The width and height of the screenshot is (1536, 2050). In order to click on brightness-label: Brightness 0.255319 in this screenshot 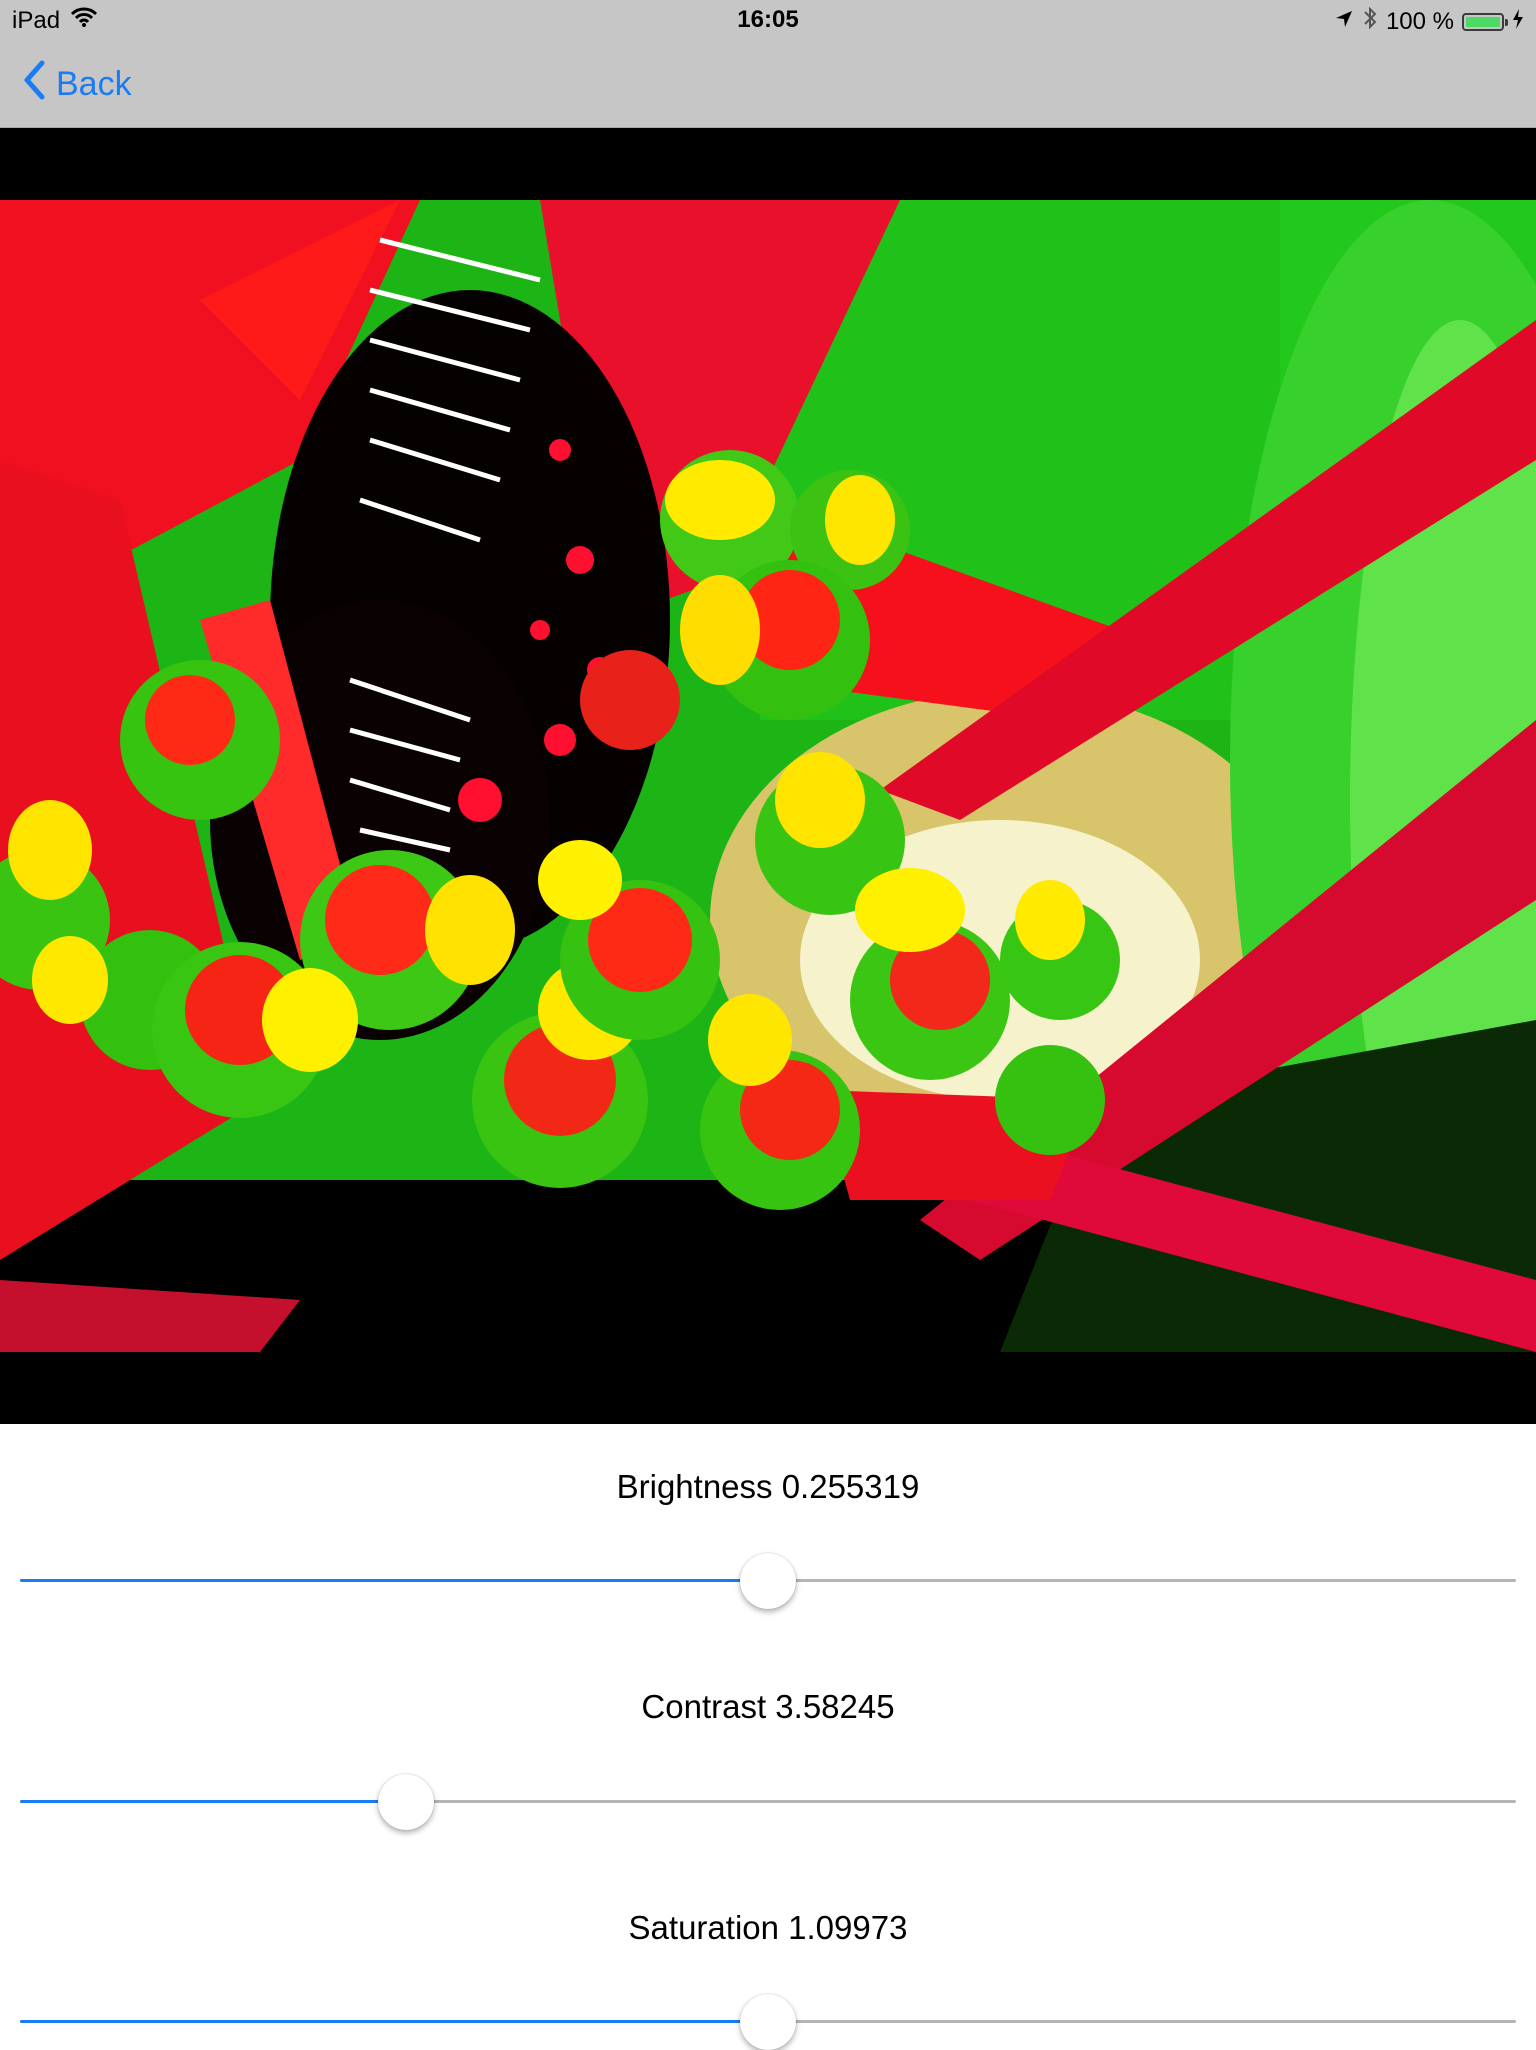, I will do `click(768, 1486)`.